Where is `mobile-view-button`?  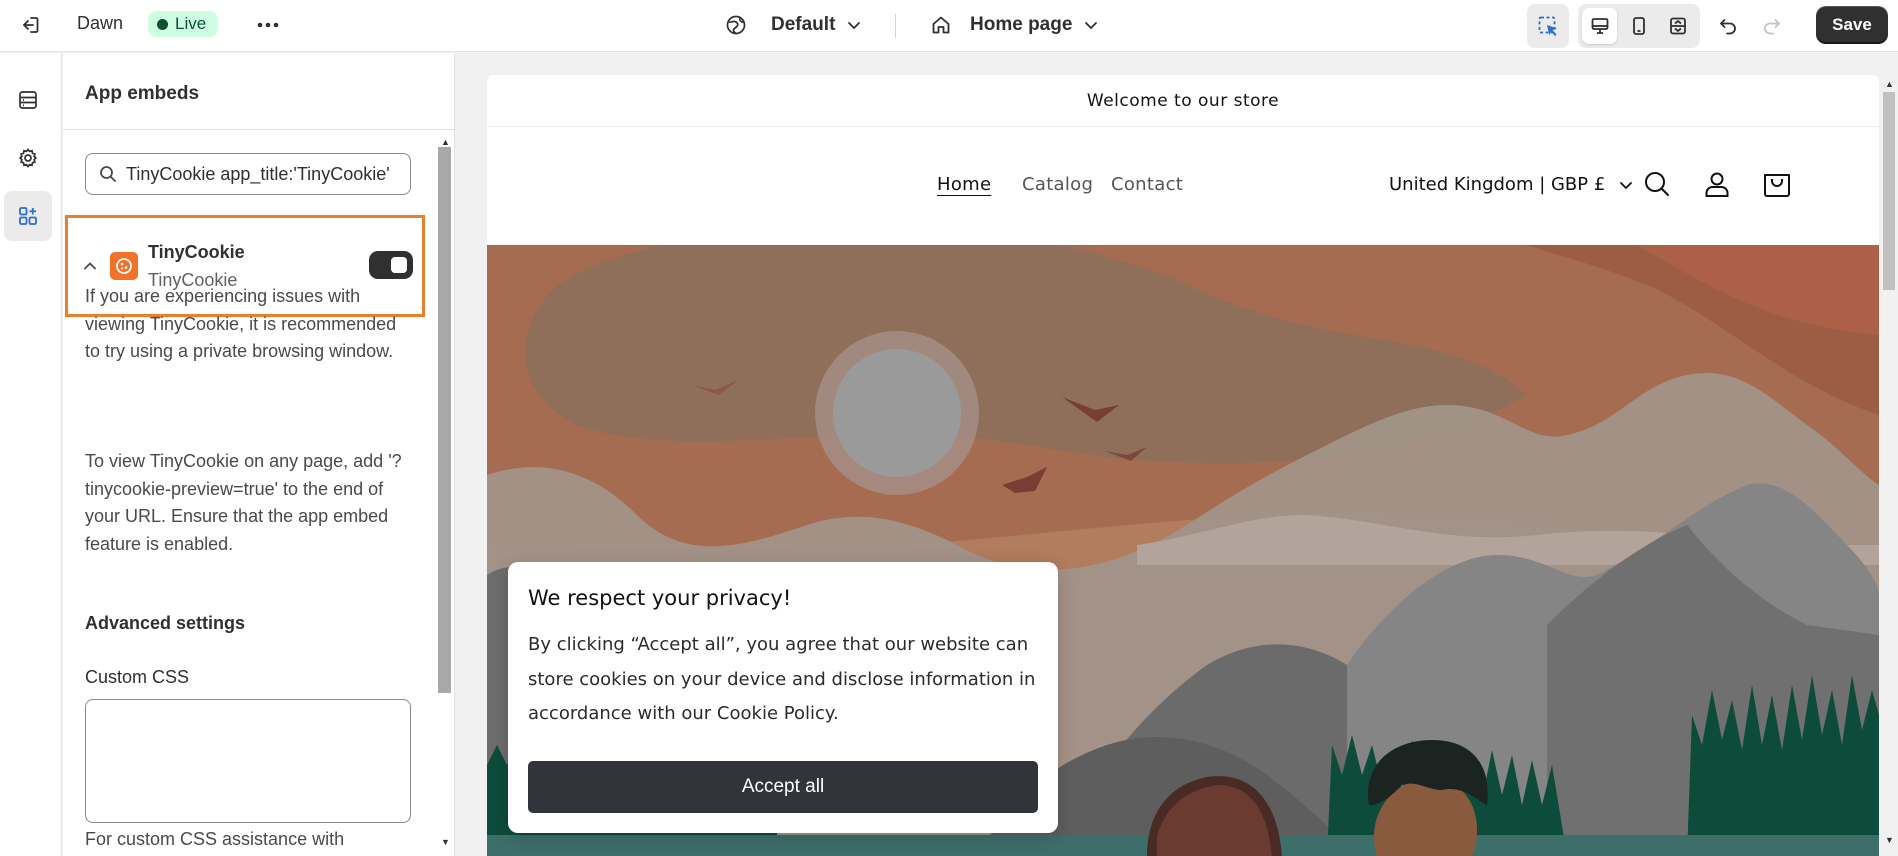 mobile-view-button is located at coordinates (1638, 26).